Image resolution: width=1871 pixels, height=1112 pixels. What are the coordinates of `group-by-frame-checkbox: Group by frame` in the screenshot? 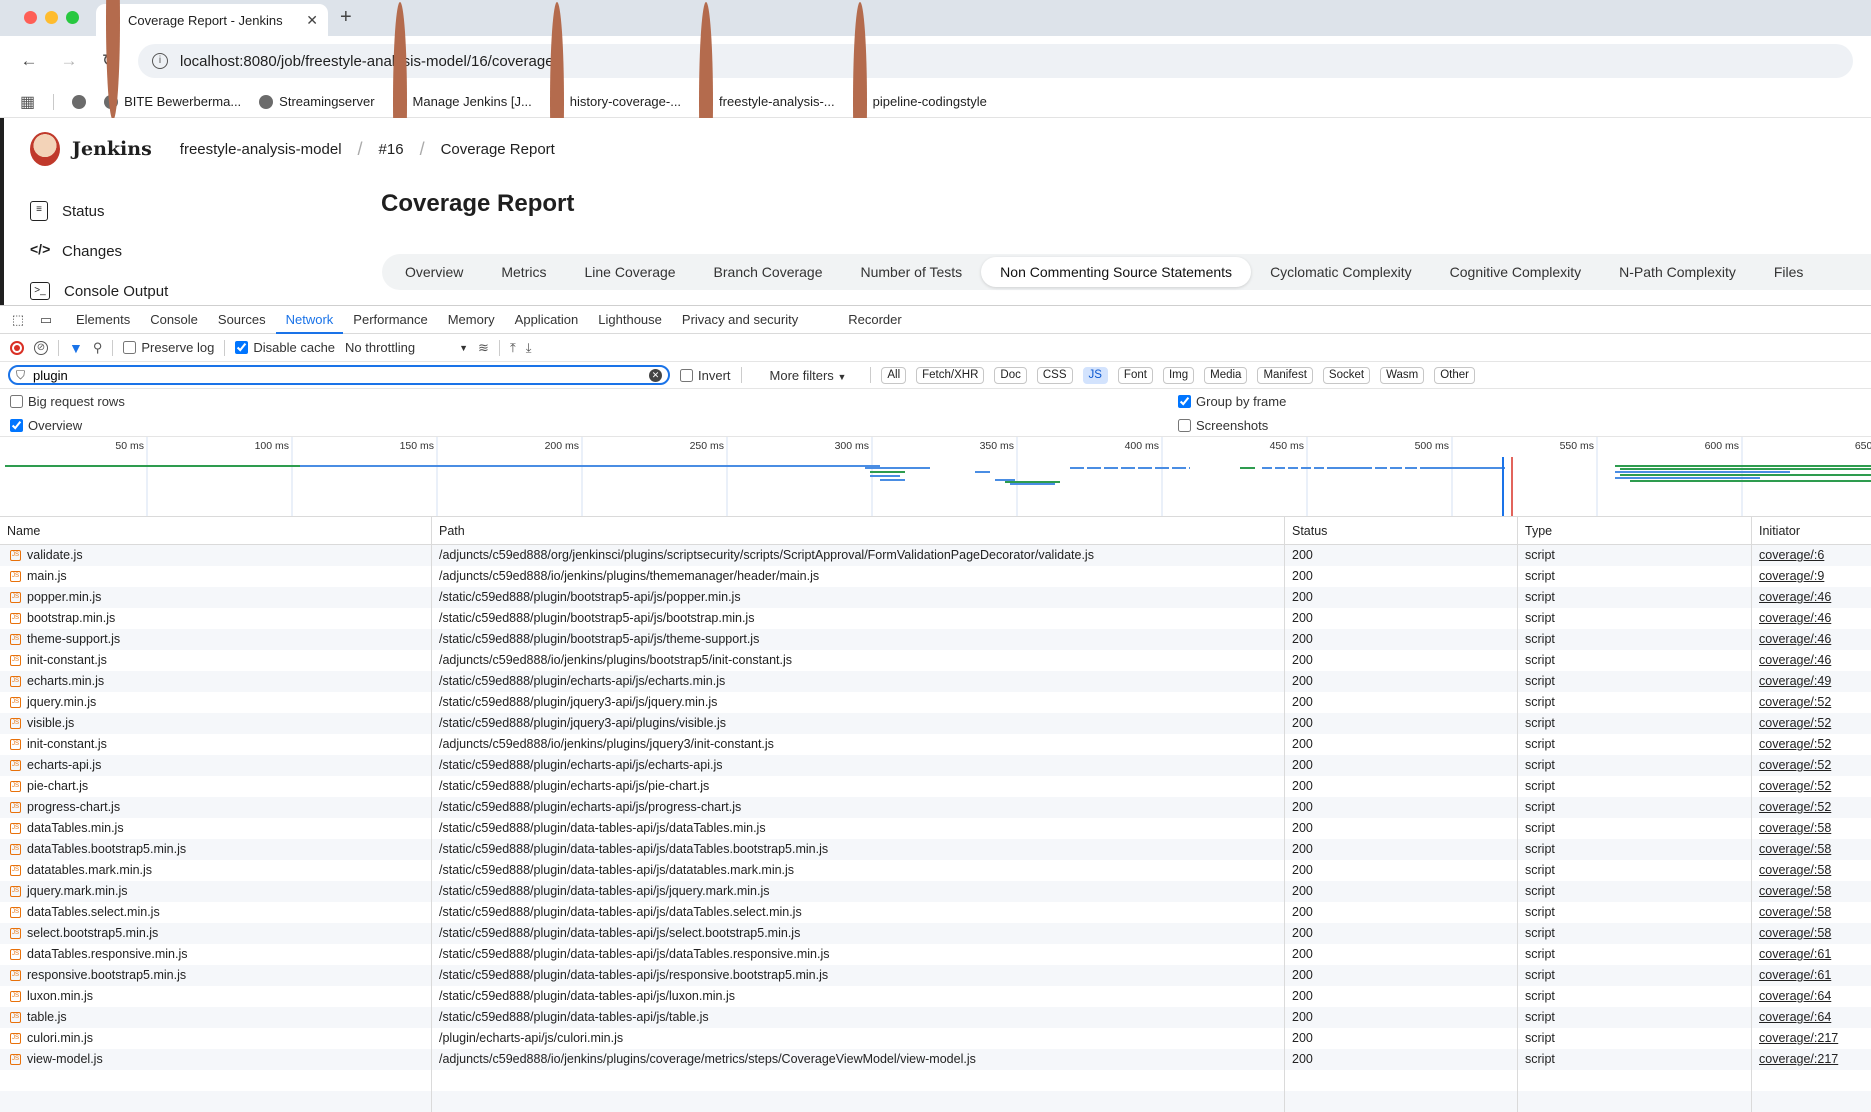 It's located at (1232, 401).